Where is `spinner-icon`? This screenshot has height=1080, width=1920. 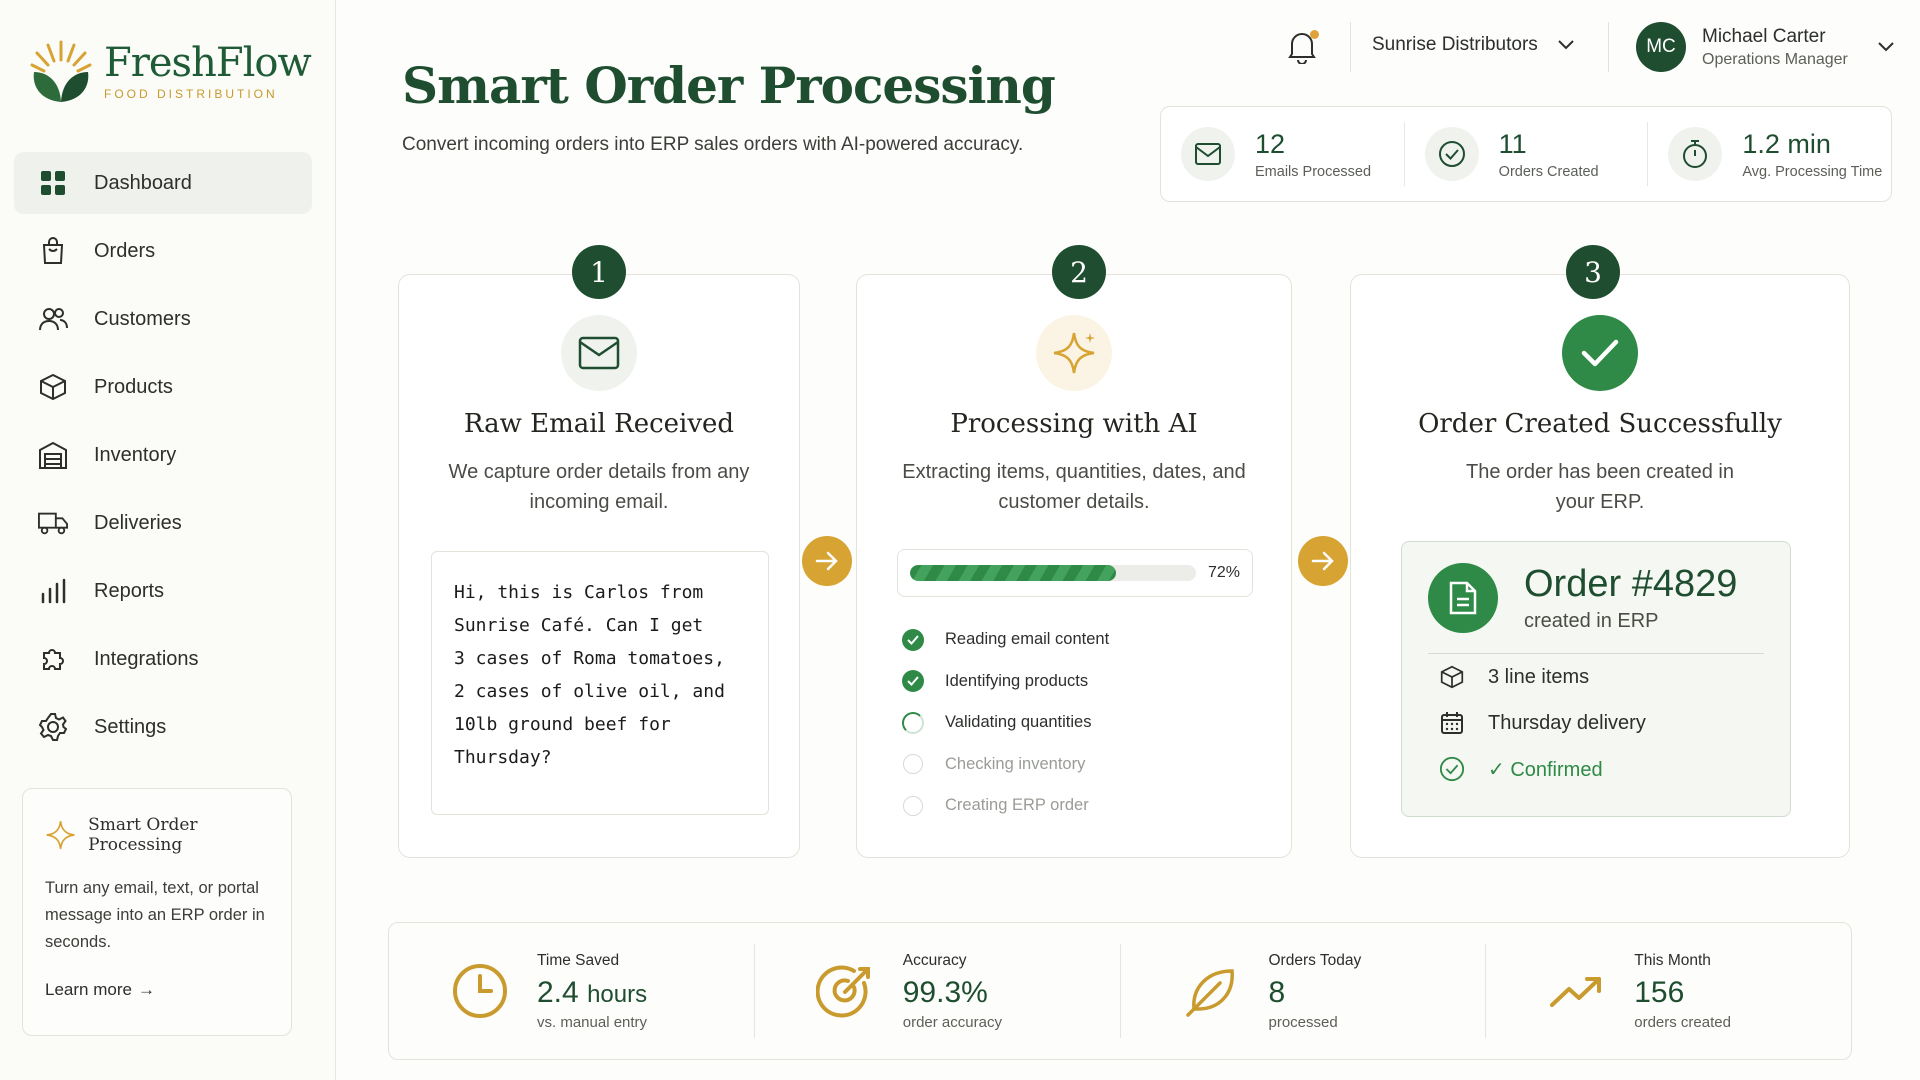 spinner-icon is located at coordinates (913, 722).